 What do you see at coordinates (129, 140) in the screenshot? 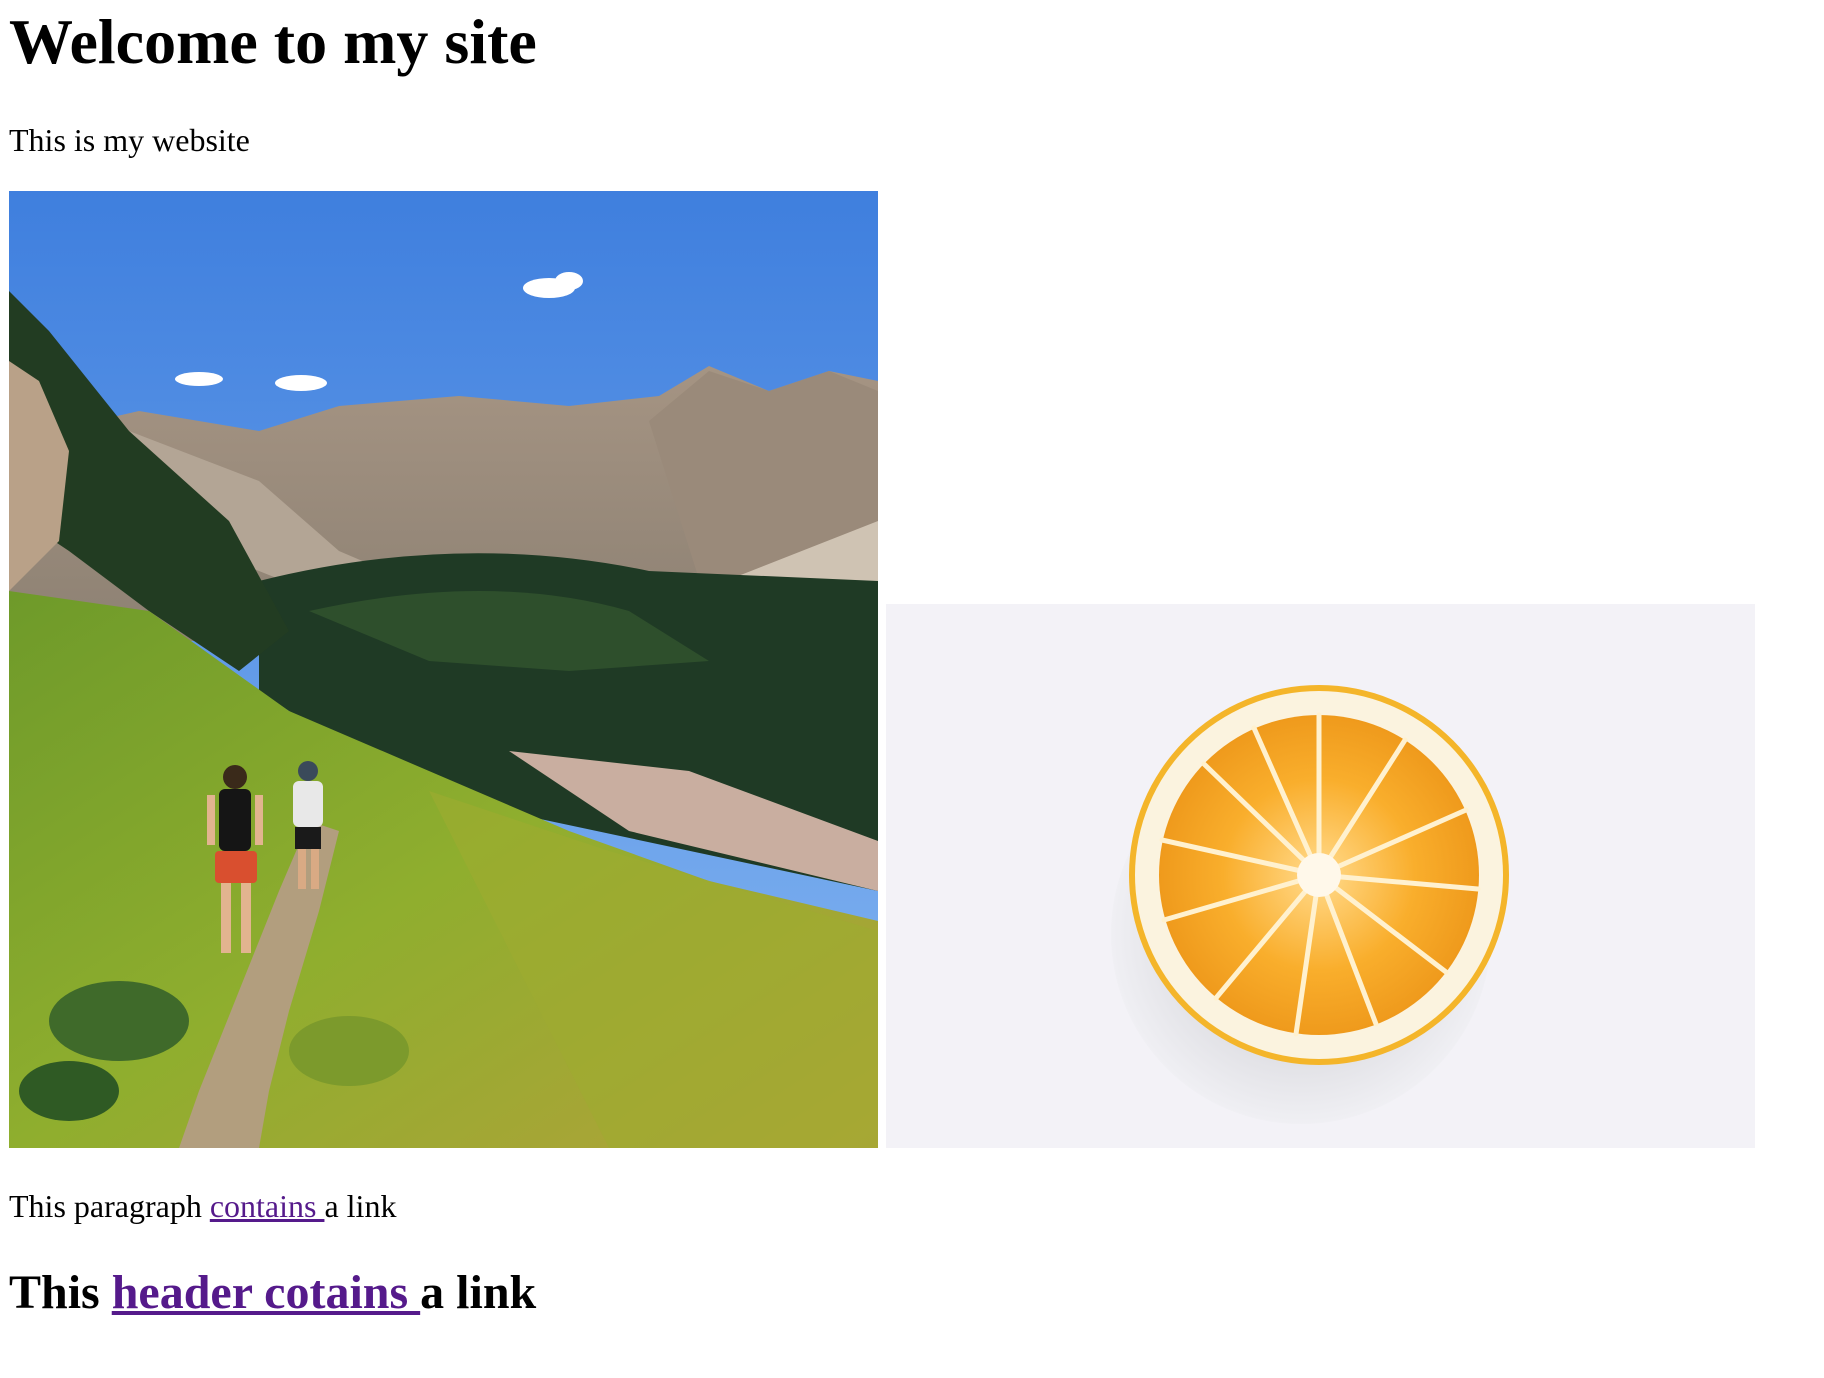
I see `intro-text: This is my website` at bounding box center [129, 140].